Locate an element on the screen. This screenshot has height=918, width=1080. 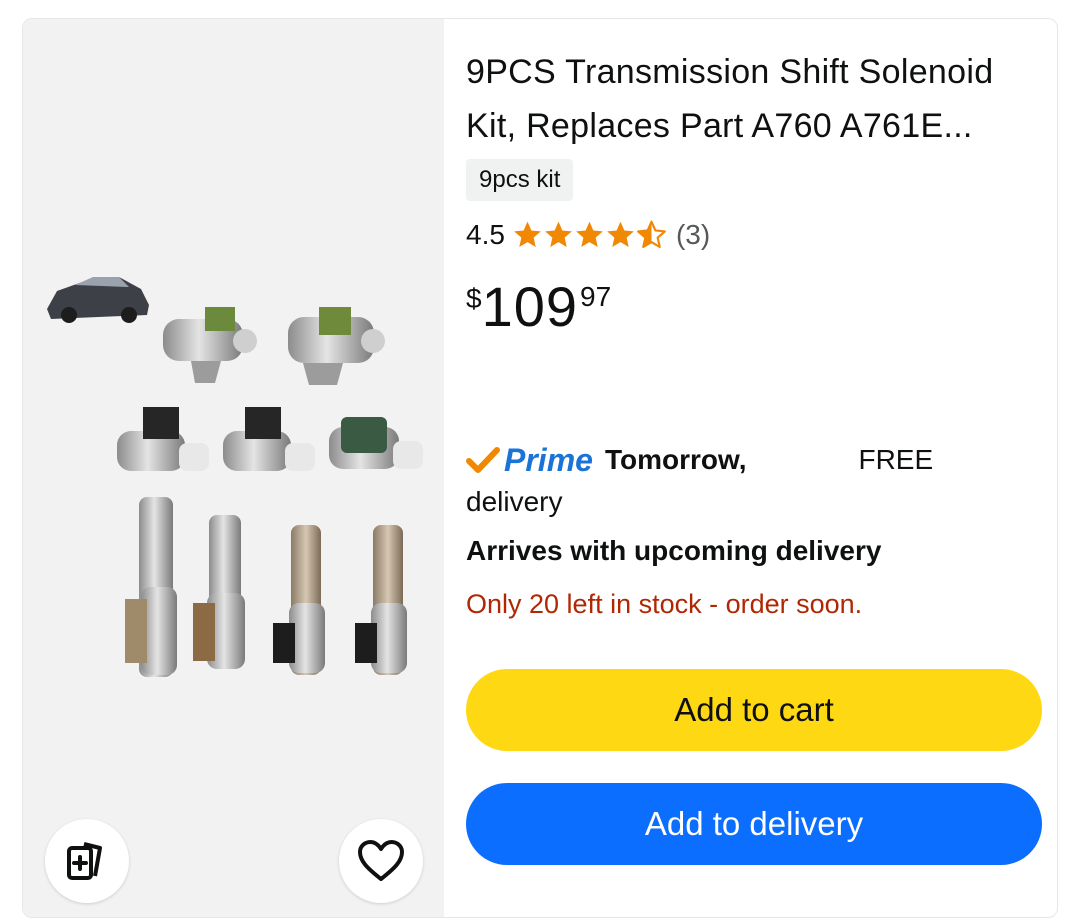
price: $ 109 97 is located at coordinates (538, 307).